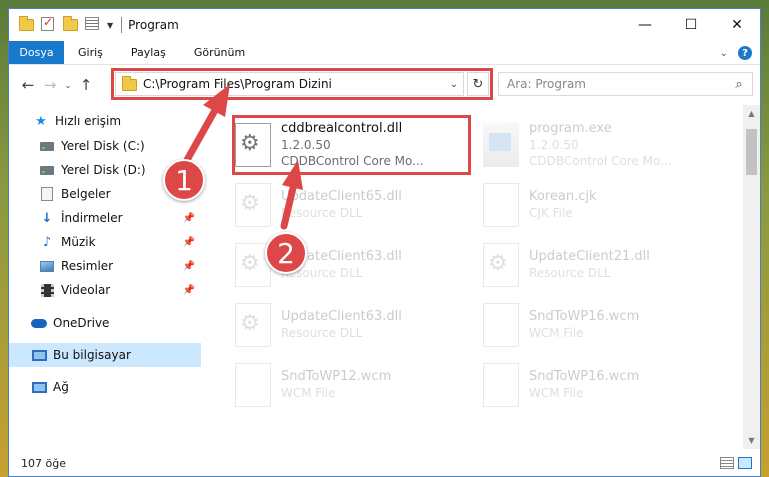 This screenshot has height=477, width=769. What do you see at coordinates (243, 157) in the screenshot?
I see `annotation-arrows` at bounding box center [243, 157].